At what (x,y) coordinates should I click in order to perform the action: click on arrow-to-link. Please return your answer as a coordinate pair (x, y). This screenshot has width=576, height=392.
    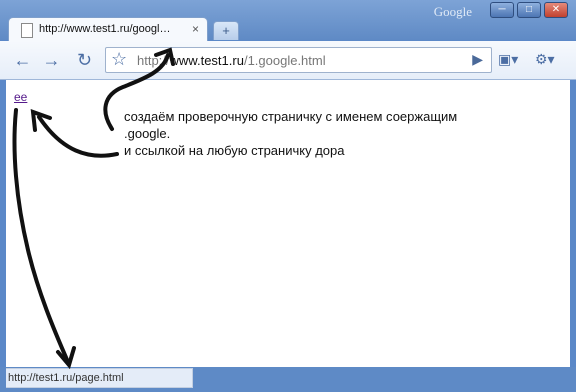
    Looking at the image, I should click on (78, 136).